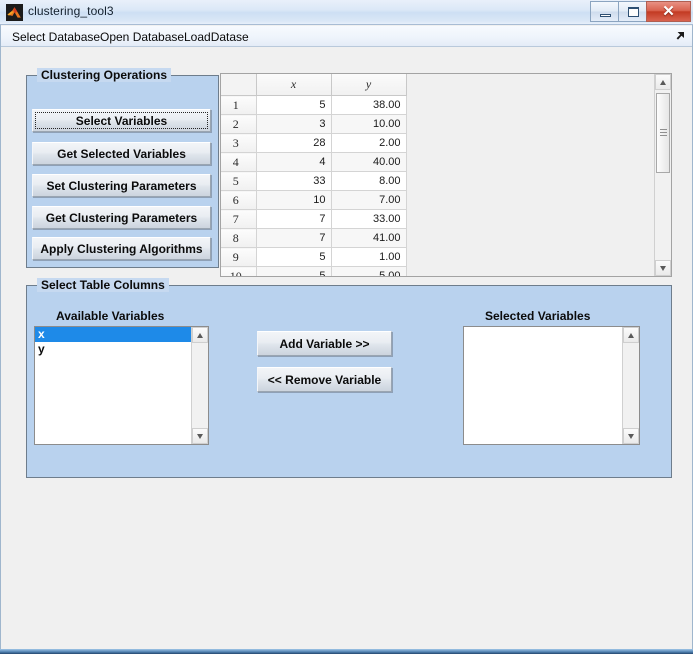 This screenshot has height=654, width=693. What do you see at coordinates (551, 385) in the screenshot?
I see `selected-variables-listbox` at bounding box center [551, 385].